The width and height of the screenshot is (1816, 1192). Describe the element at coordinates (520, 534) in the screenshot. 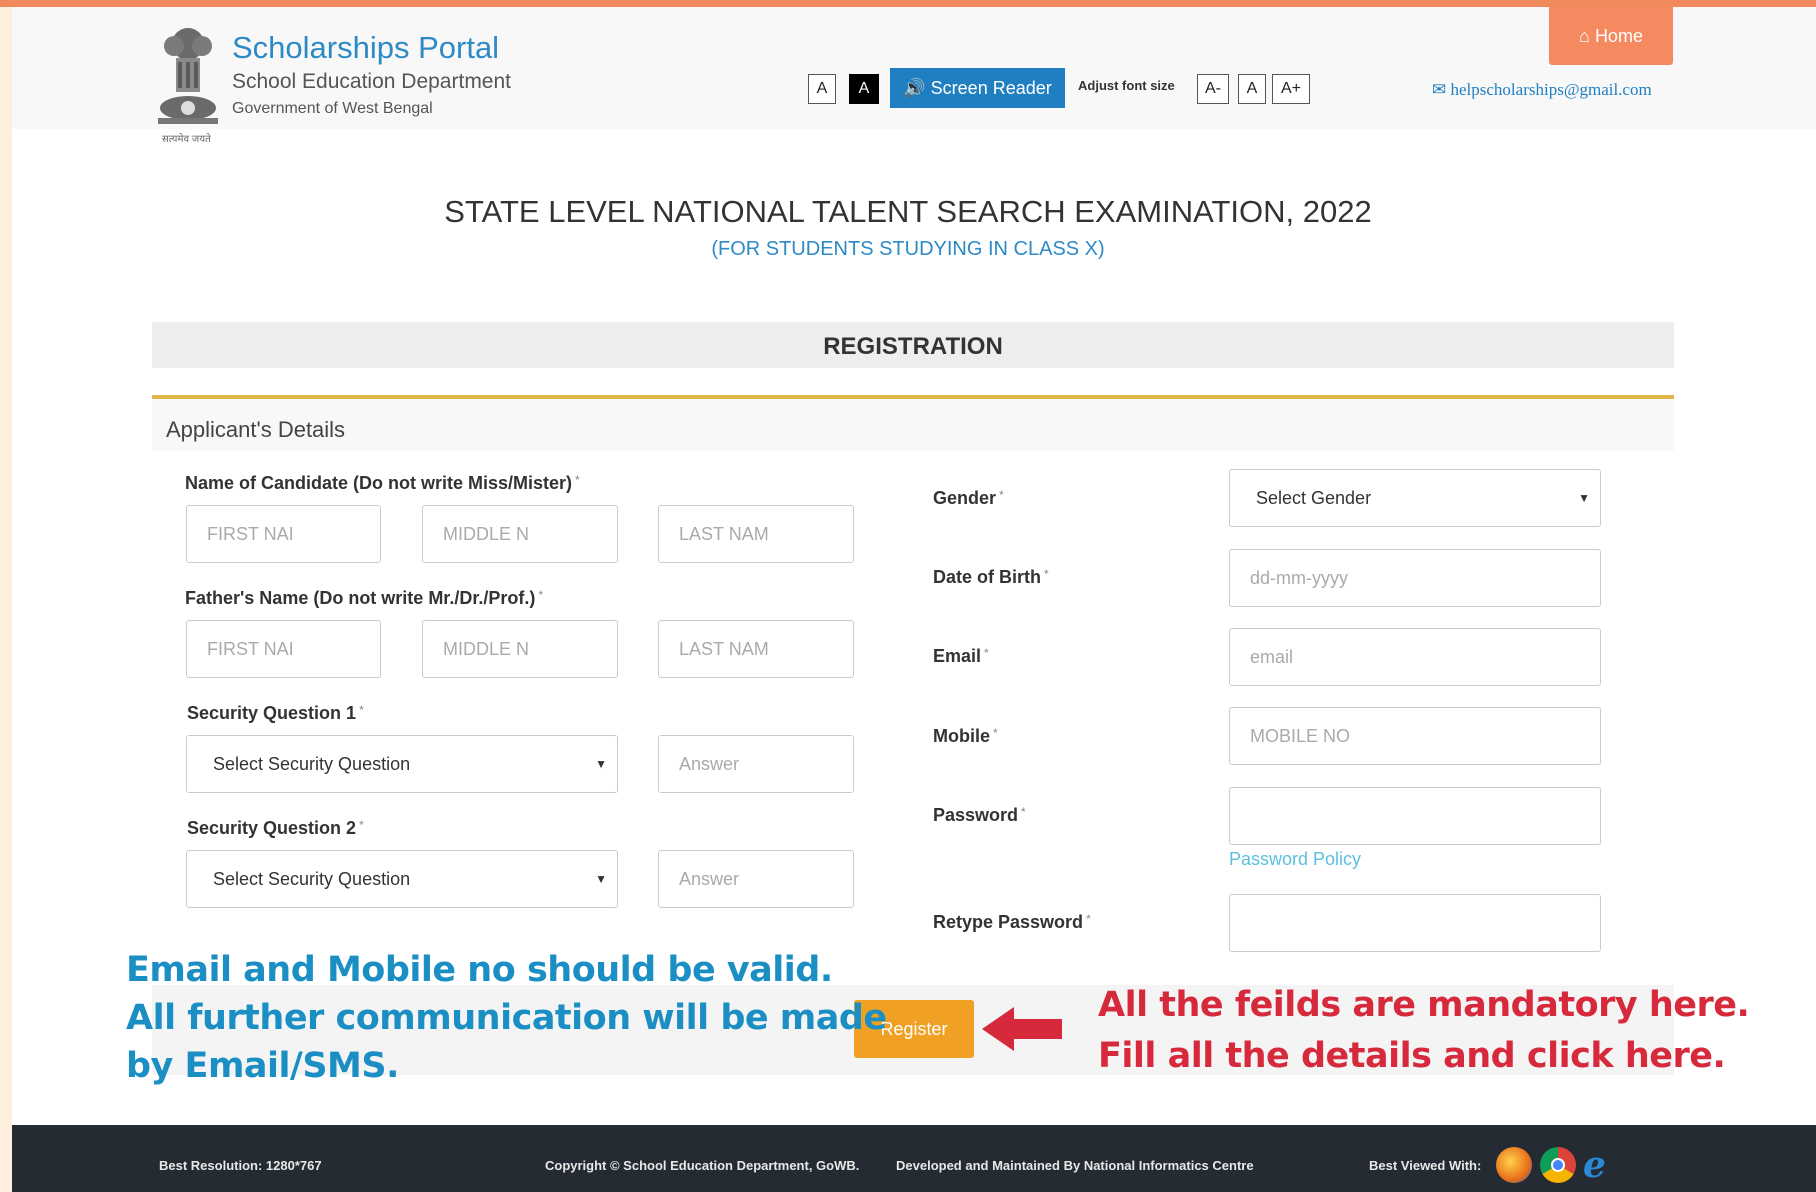

I see `candidate-middle-name-input: MIDDLE N` at that location.